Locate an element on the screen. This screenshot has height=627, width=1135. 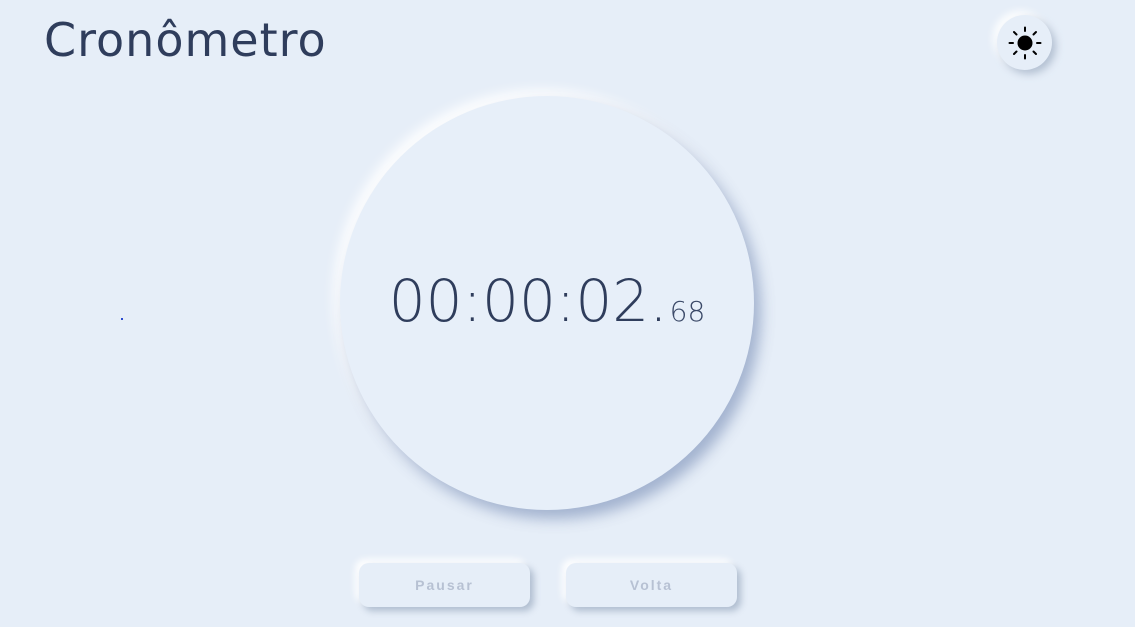
time-milliseconds: 68 is located at coordinates (687, 311).